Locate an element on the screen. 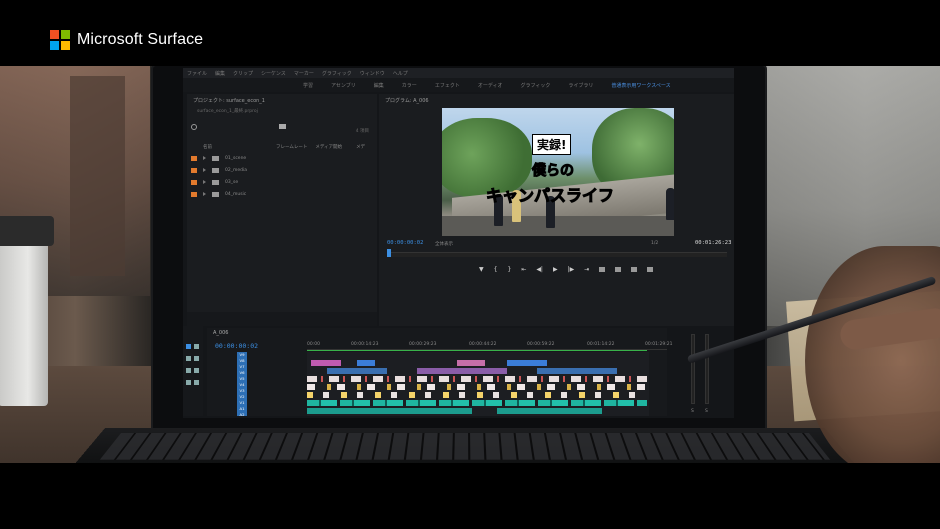  column-header: メデ is located at coordinates (360, 147).